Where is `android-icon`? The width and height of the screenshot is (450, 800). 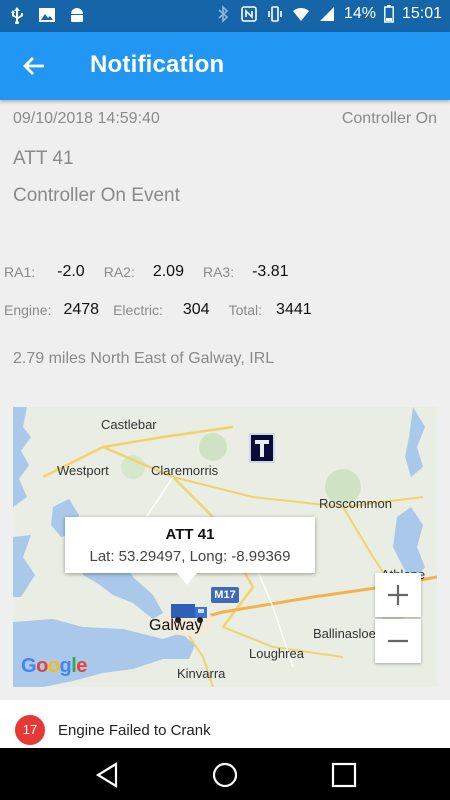 android-icon is located at coordinates (77, 15).